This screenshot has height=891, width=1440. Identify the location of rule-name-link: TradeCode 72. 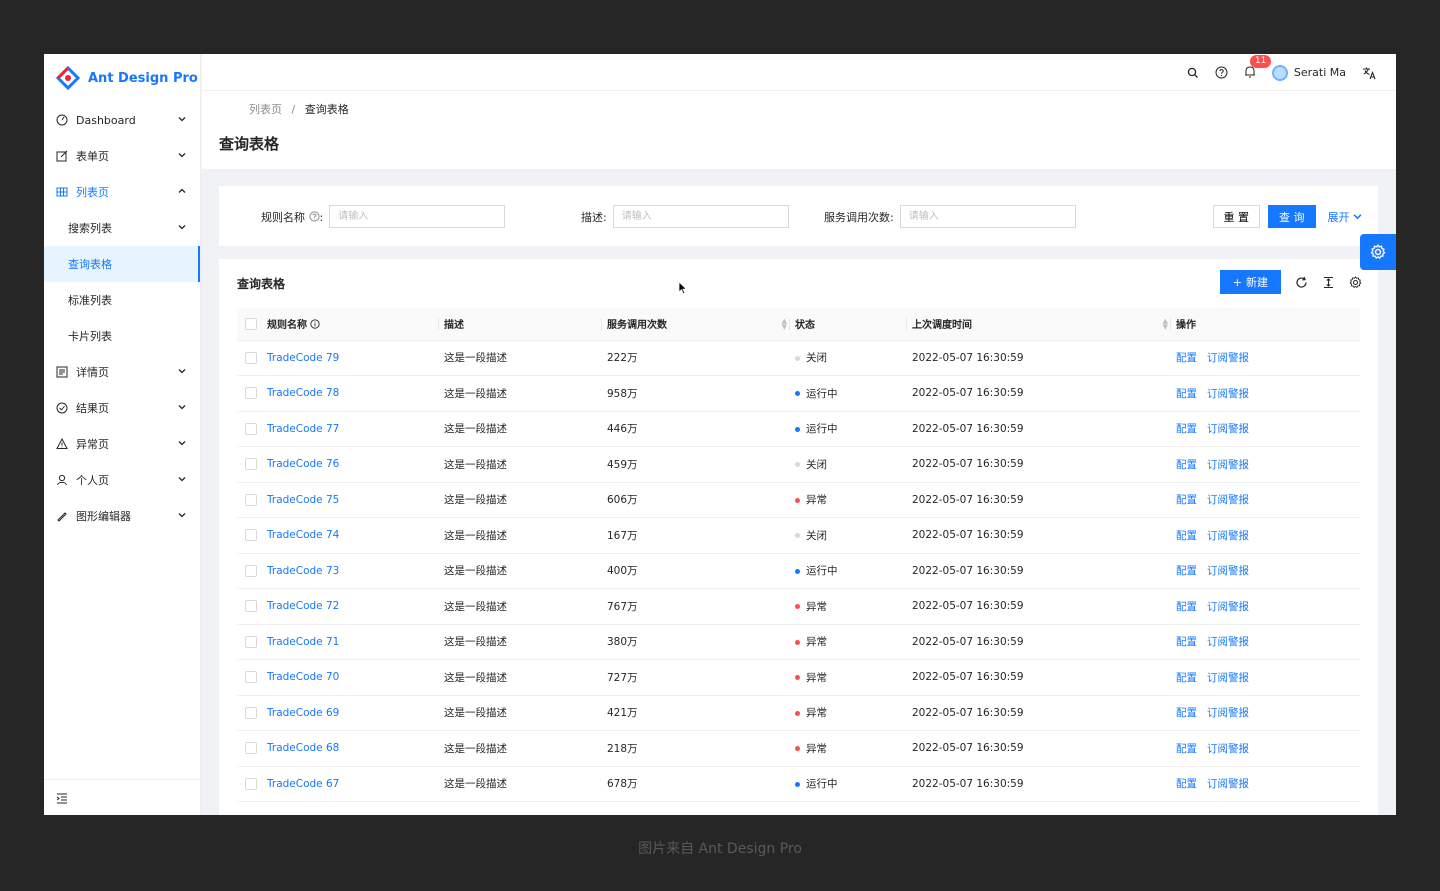
(303, 606).